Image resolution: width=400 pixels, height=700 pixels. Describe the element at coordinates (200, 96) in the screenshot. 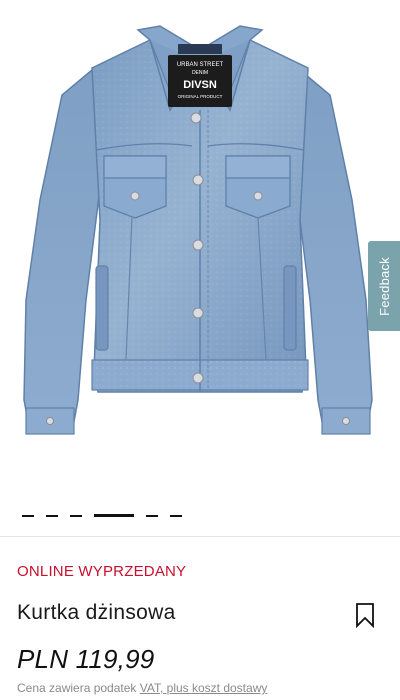

I see `label-line-3: ORIGINAL PRODUCT` at that location.